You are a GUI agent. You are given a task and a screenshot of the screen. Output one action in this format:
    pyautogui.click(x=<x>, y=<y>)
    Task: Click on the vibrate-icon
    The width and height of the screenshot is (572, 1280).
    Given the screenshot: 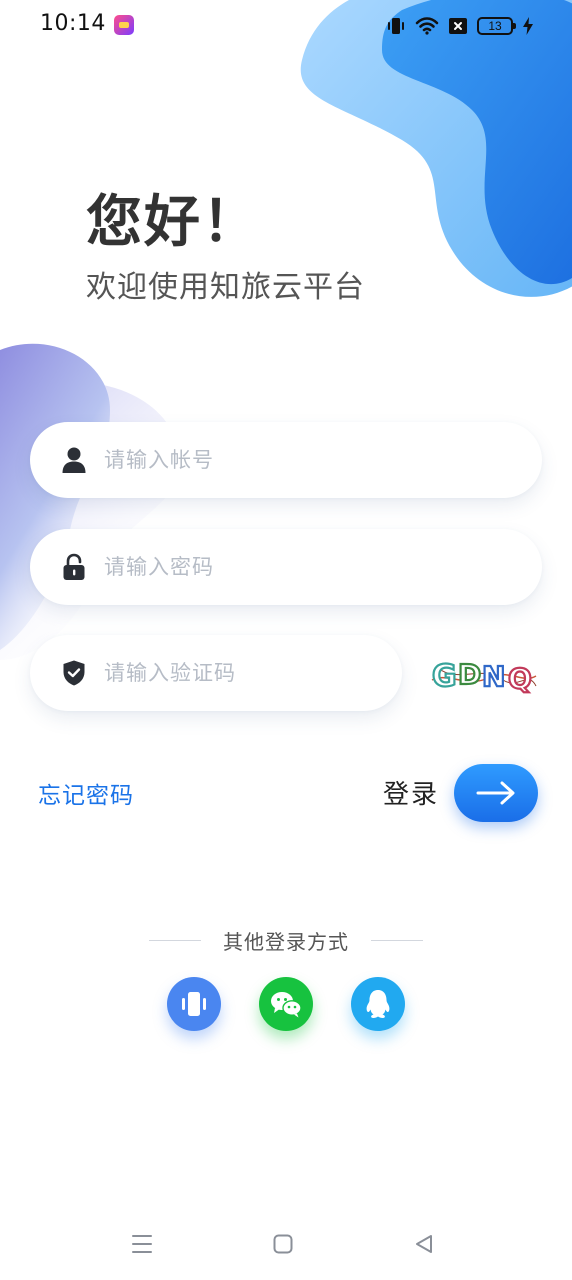 What is the action you would take?
    pyautogui.click(x=396, y=26)
    